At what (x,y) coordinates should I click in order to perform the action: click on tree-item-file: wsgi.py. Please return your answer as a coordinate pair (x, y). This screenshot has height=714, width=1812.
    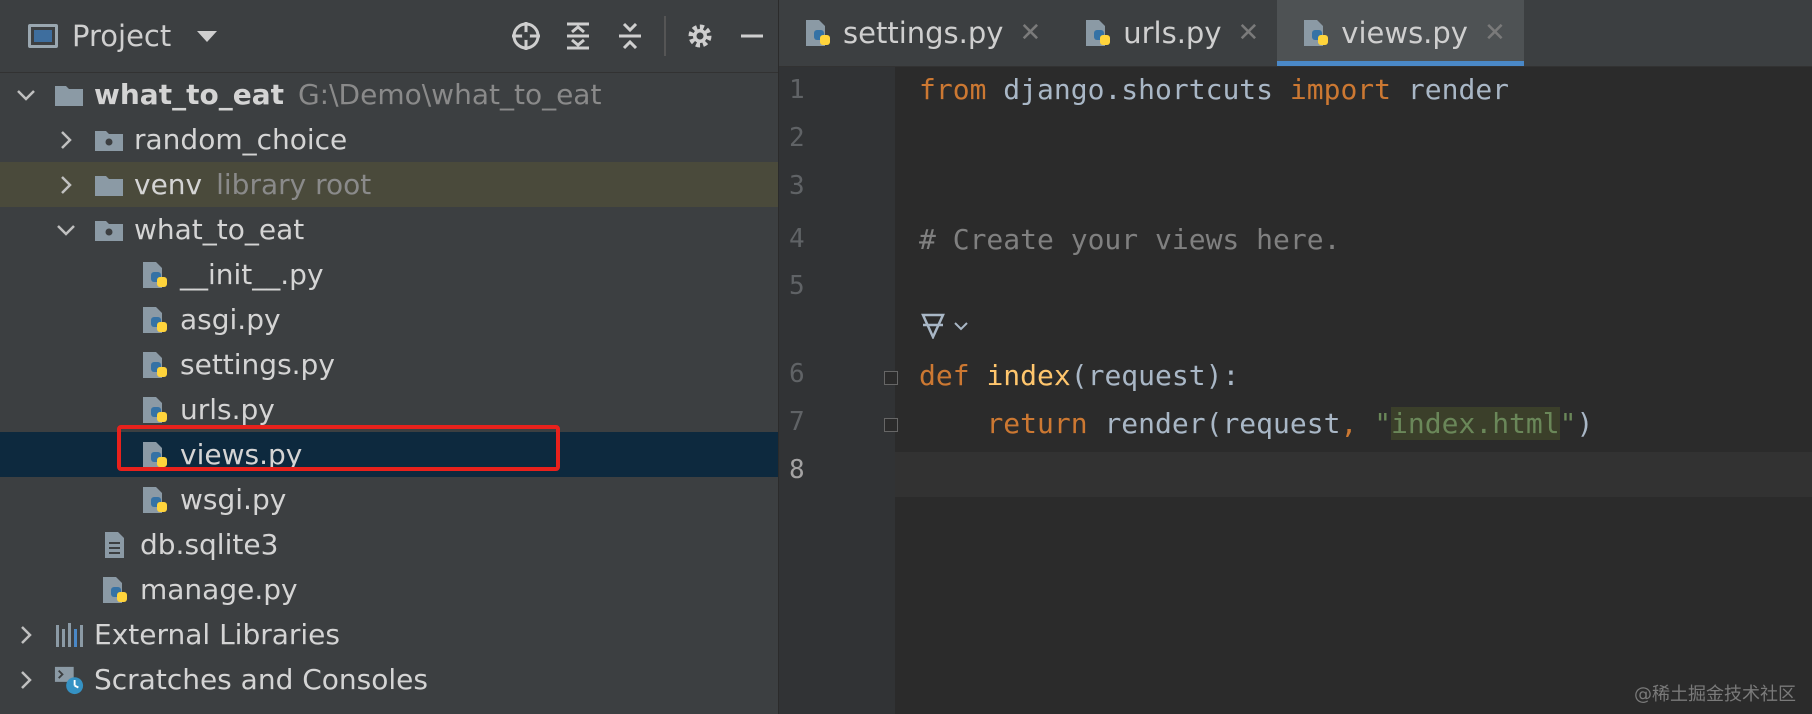
    Looking at the image, I should click on (389, 499).